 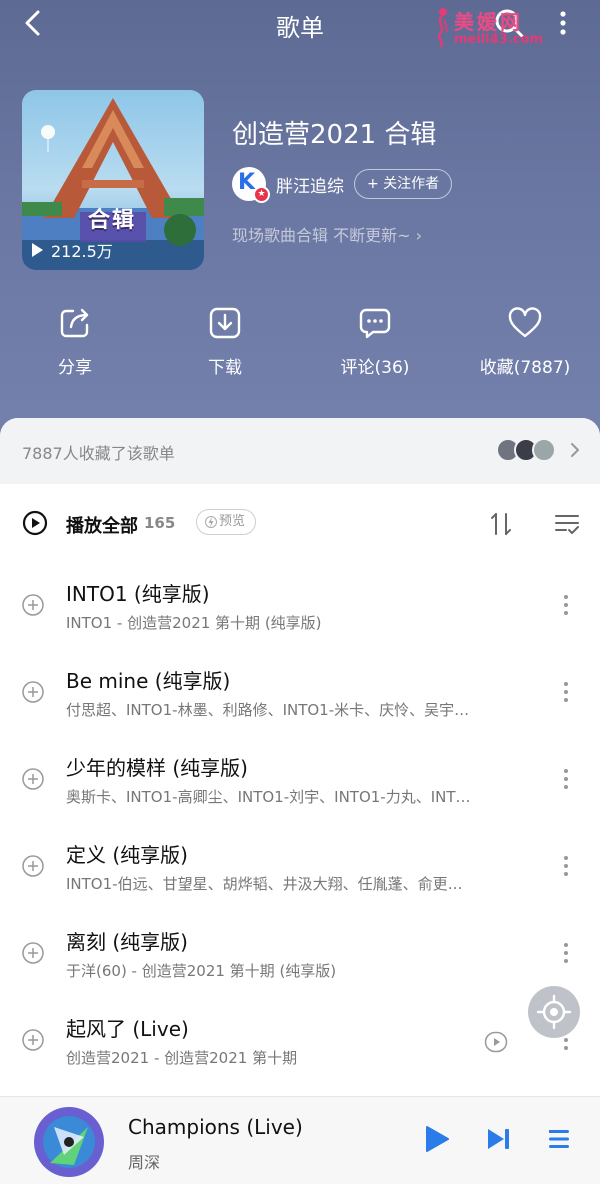 I want to click on favorited-by-bar: 7887人收藏了该歌单, so click(x=300, y=451).